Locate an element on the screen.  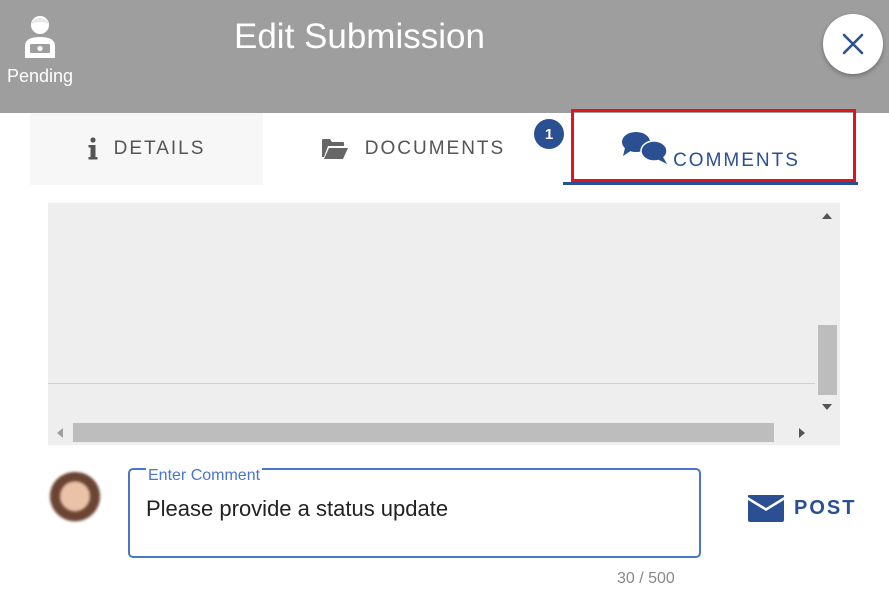
status-indicator: Pending is located at coordinates (40, 50).